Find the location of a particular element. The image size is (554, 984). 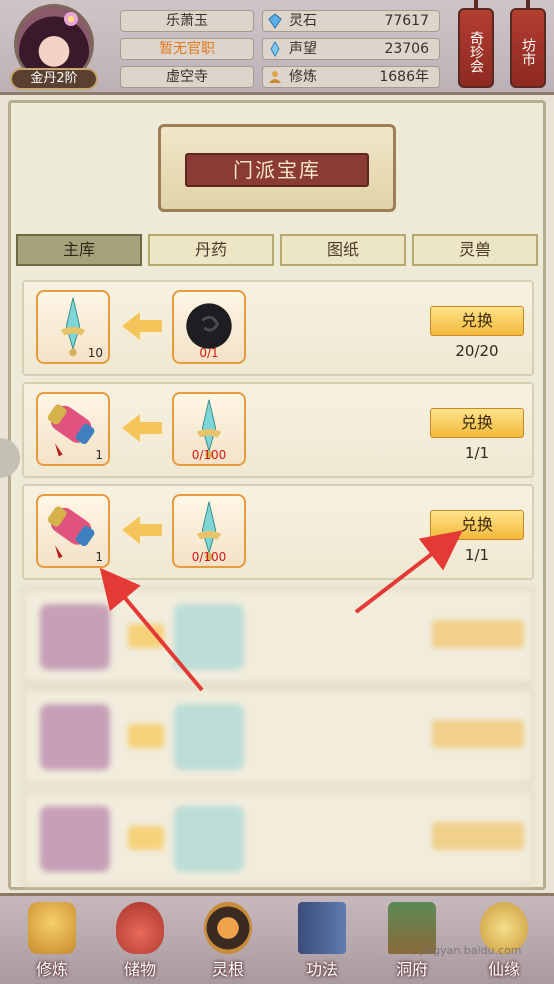

nav-label: 仙缘 is located at coordinates (503, 969).